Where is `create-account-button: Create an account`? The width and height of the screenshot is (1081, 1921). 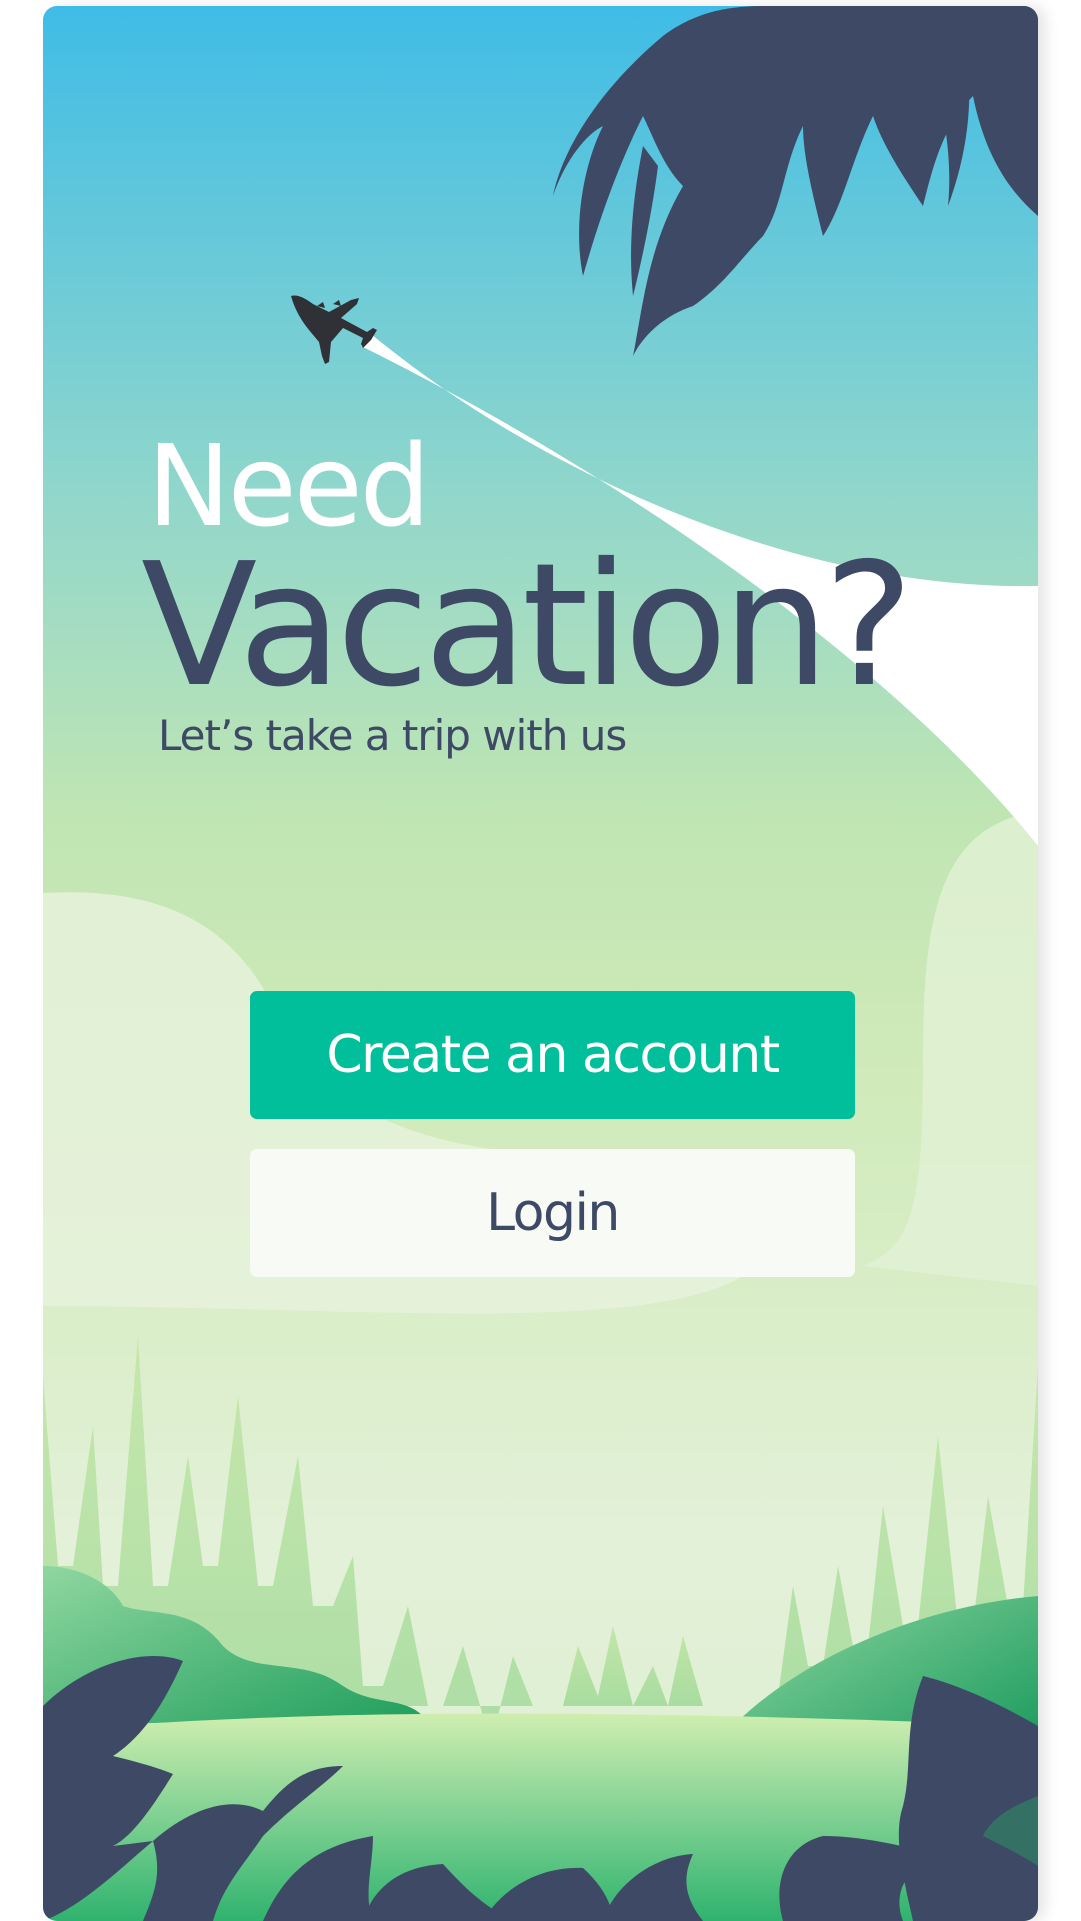
create-account-button: Create an account is located at coordinates (552, 1055).